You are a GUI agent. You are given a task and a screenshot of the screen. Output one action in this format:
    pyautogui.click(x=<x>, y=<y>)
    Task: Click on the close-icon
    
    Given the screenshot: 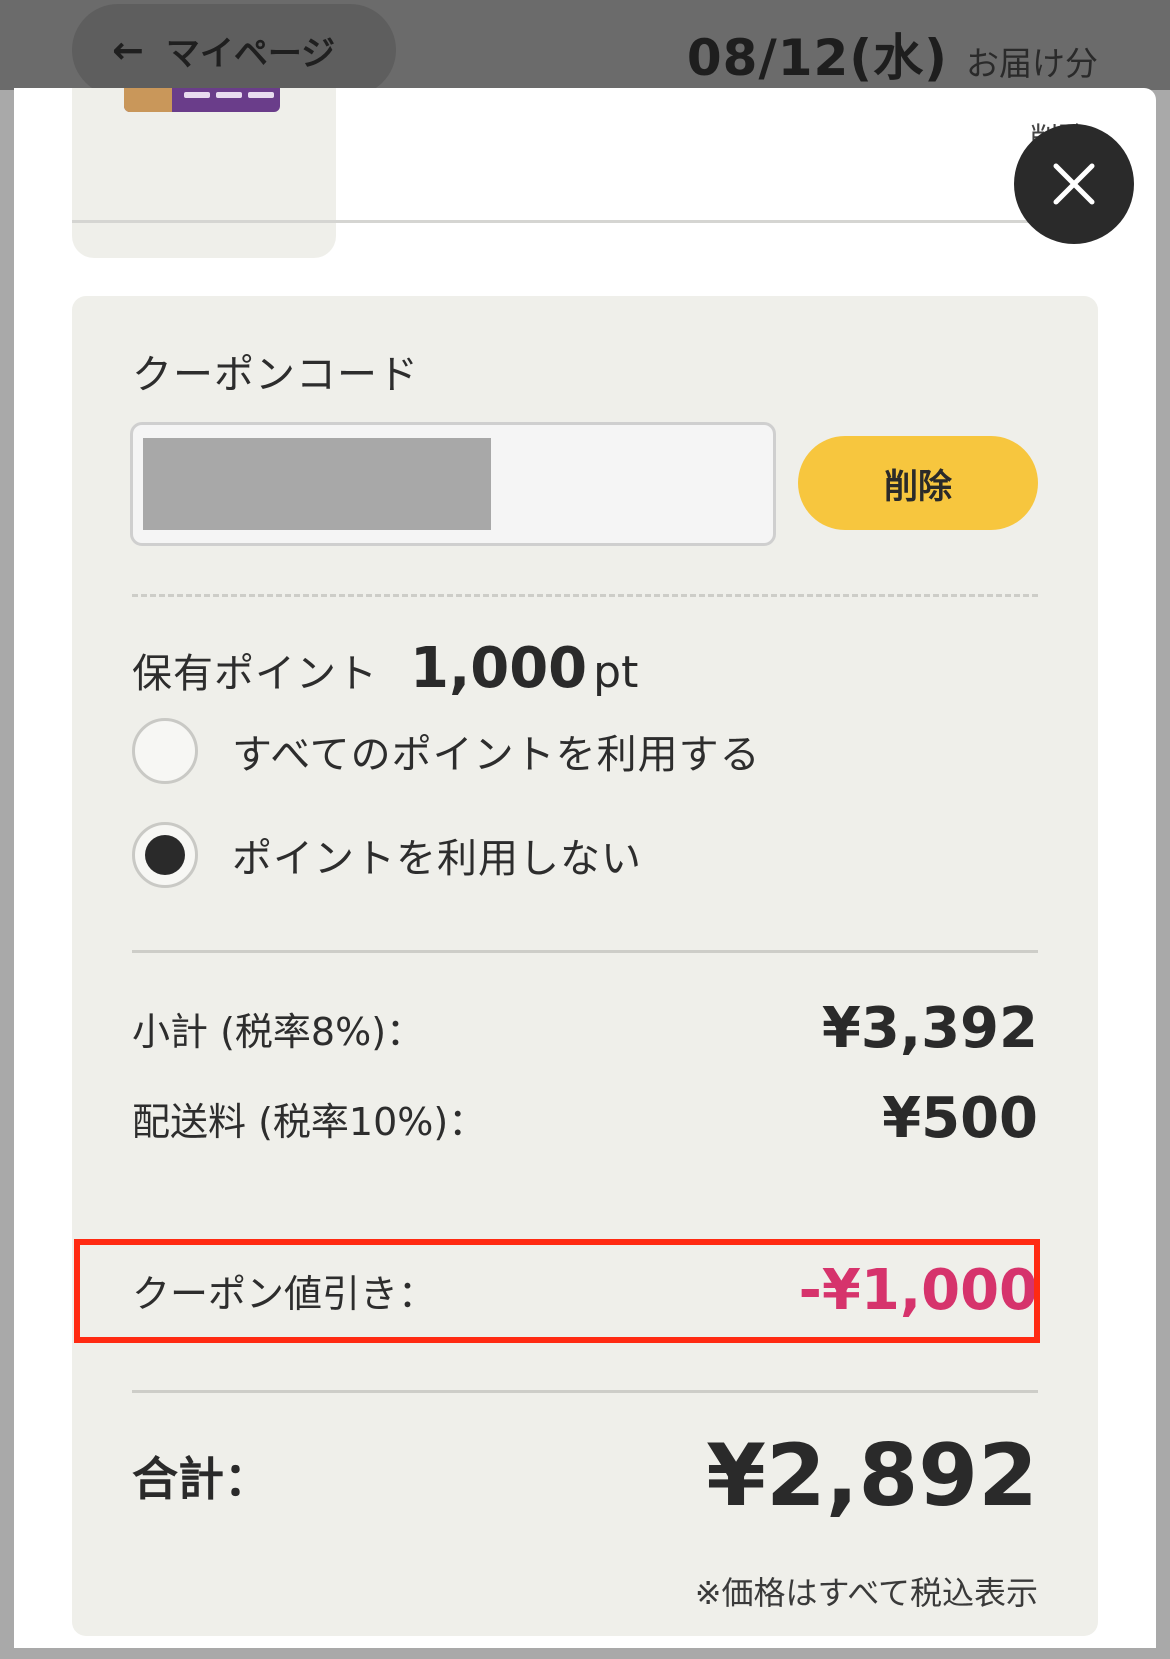 What is the action you would take?
    pyautogui.click(x=1074, y=184)
    